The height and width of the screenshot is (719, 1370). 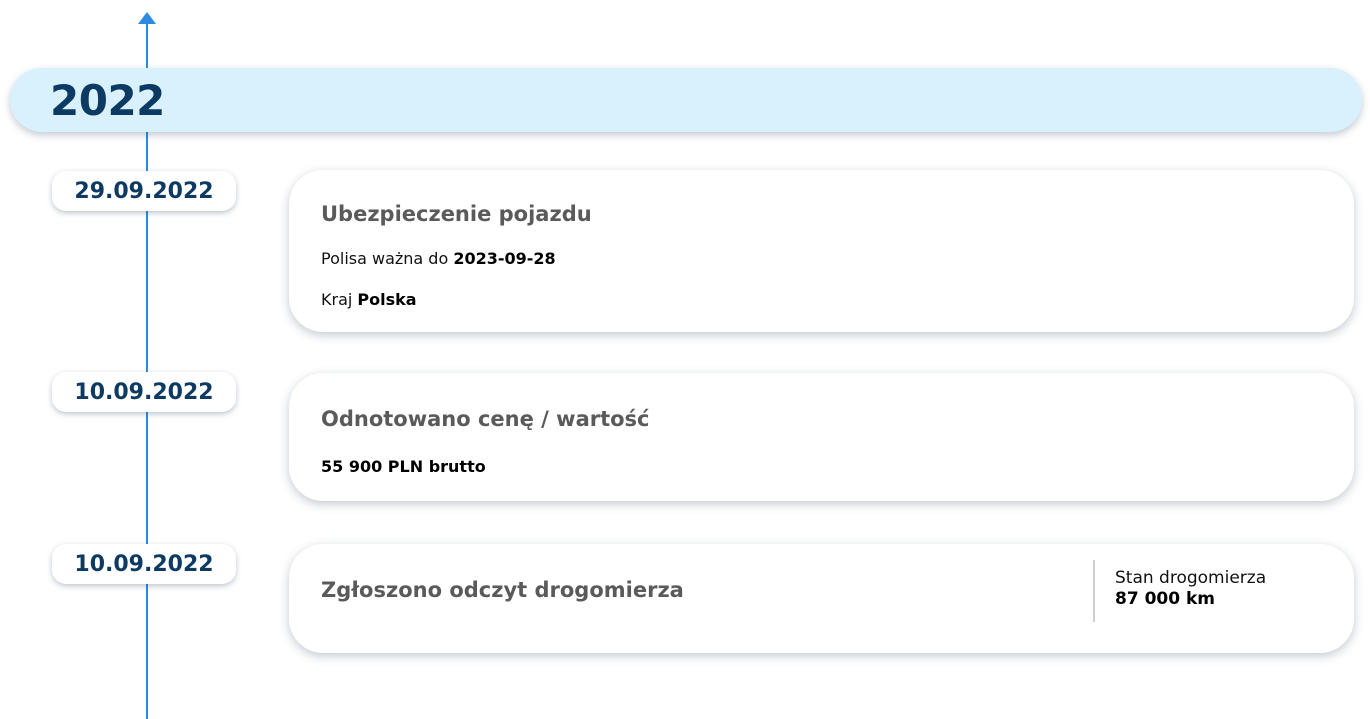 I want to click on odometer-reading: Stan drogomierza 87 000 km, so click(x=1179, y=591).